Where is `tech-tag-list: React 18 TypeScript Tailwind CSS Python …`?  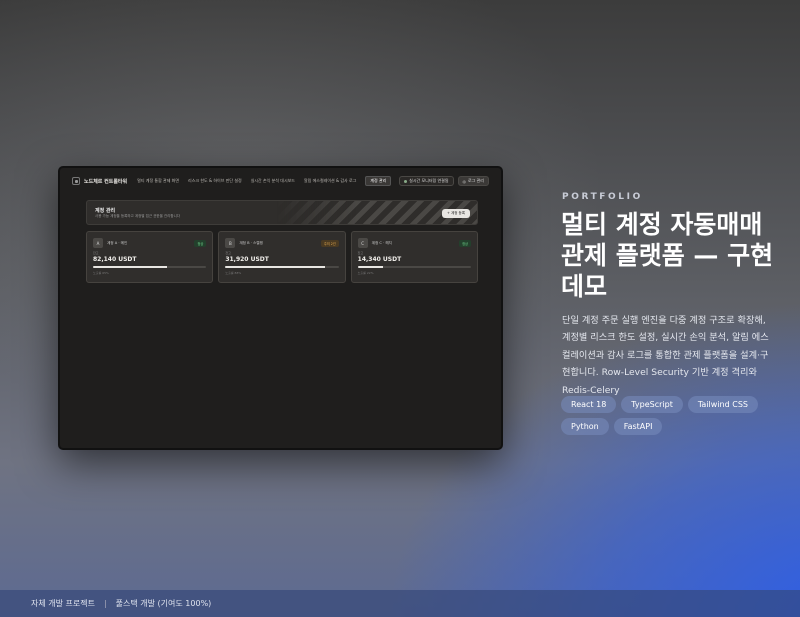
tech-tag-list: React 18 TypeScript Tailwind CSS Python … is located at coordinates (666, 415).